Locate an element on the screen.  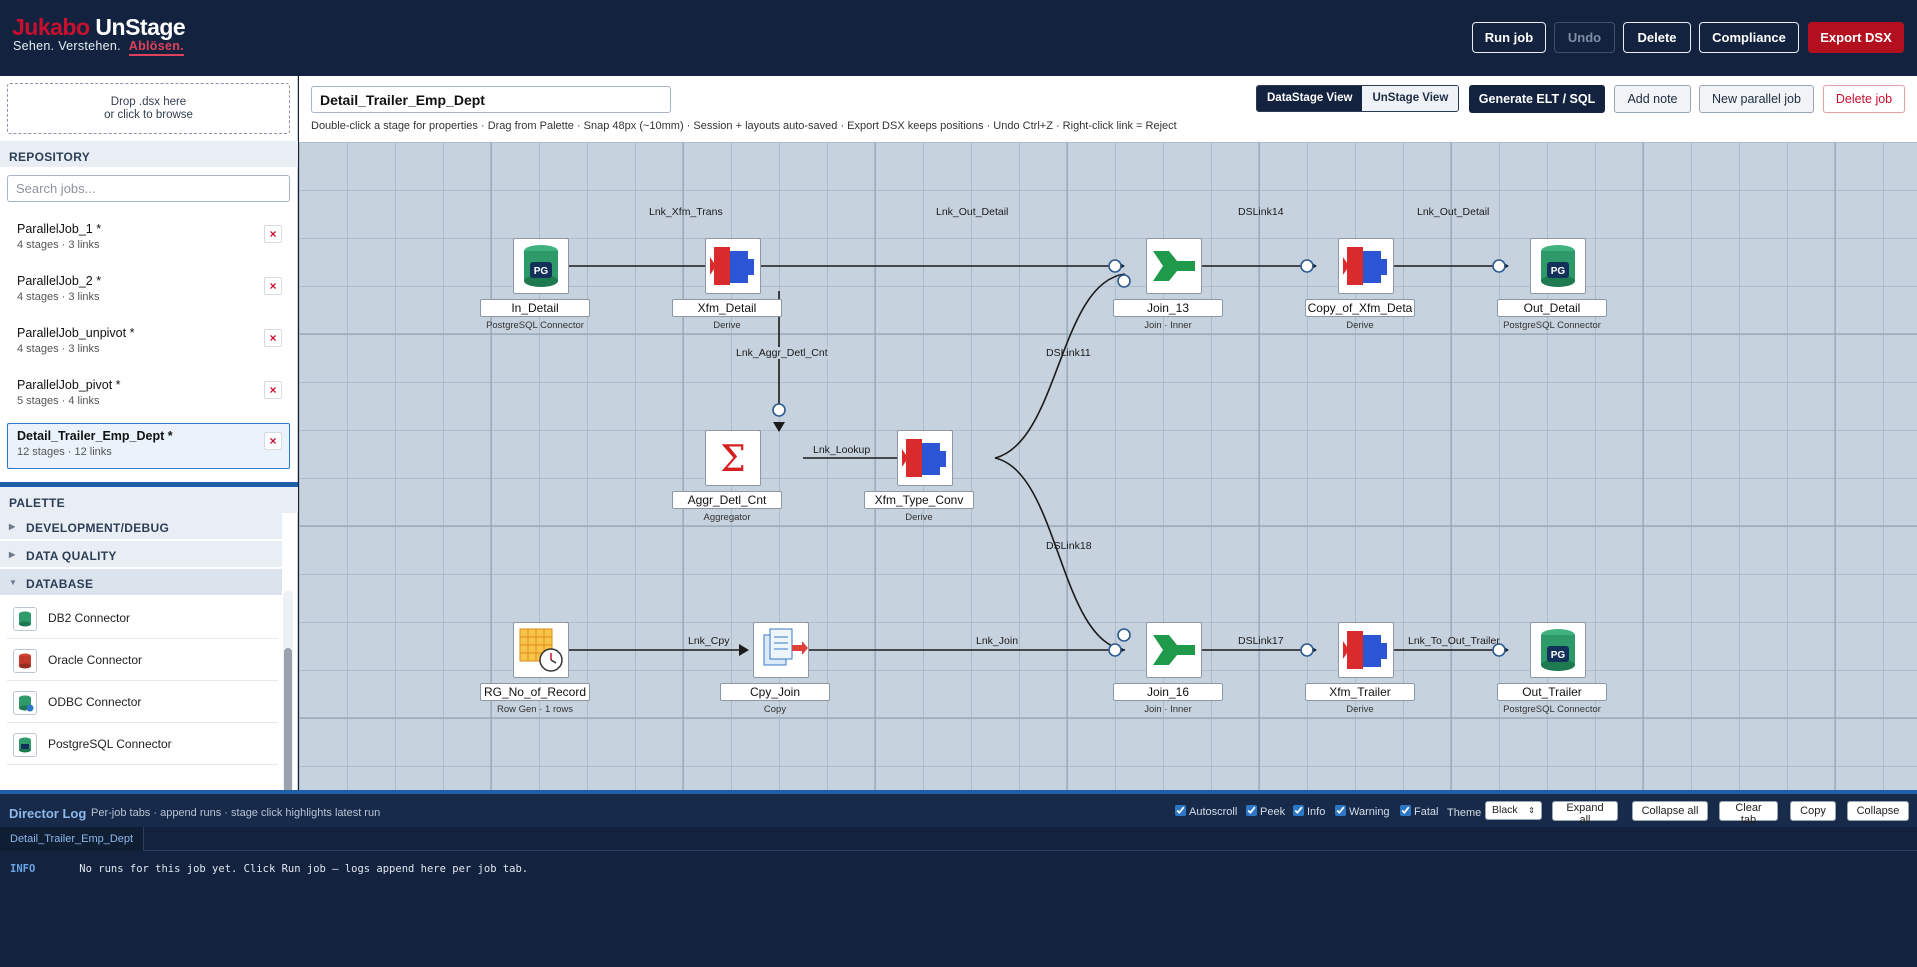
stage-xfm-trailer: Xfm_Trailer Derive is located at coordinates (1360, 668).